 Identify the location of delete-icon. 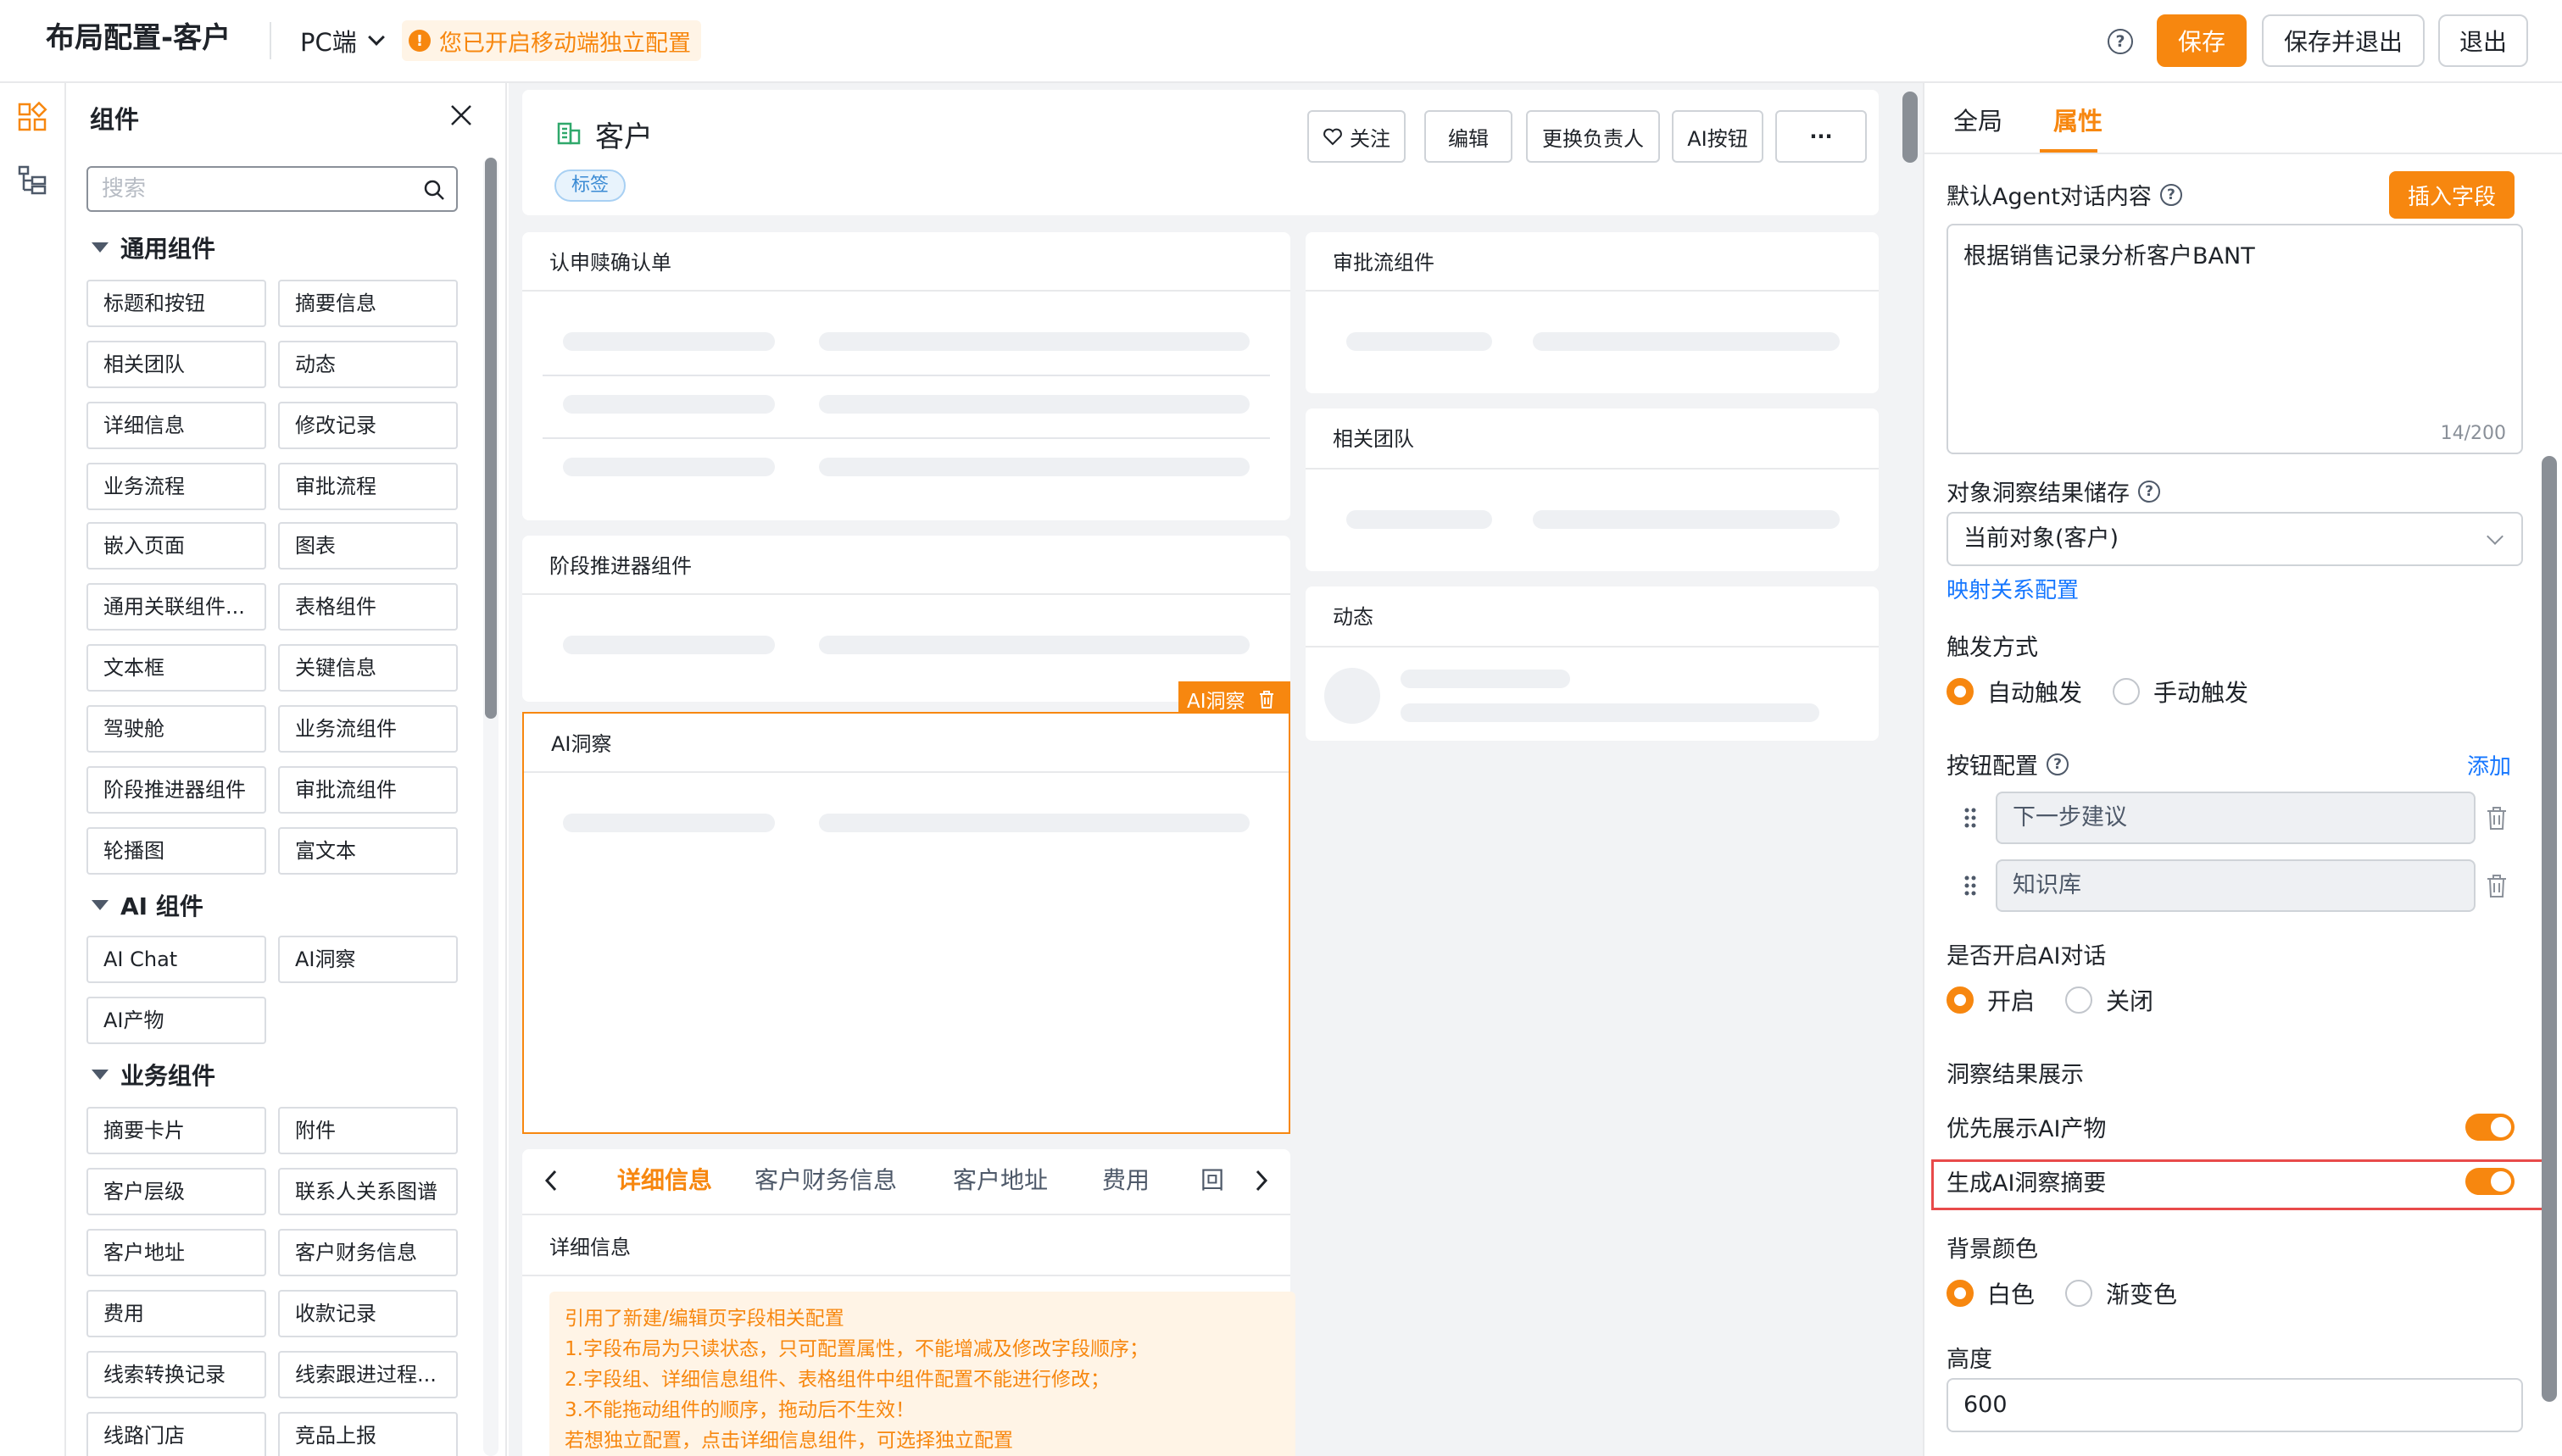
(1266, 699).